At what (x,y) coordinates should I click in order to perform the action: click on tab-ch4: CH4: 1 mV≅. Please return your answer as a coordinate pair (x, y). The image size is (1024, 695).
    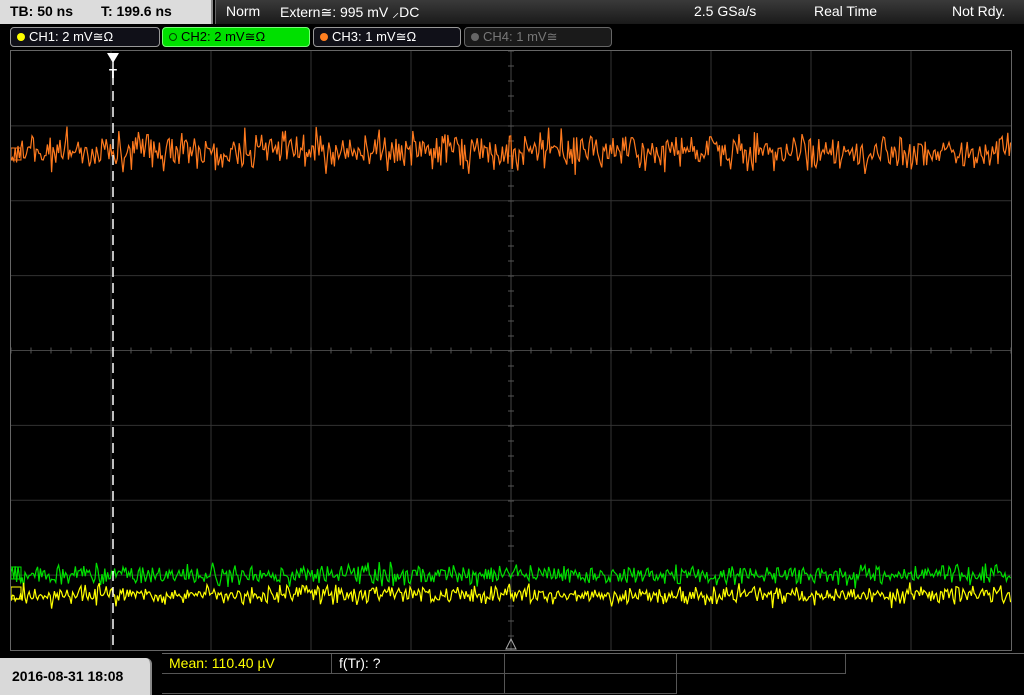
    Looking at the image, I should click on (538, 37).